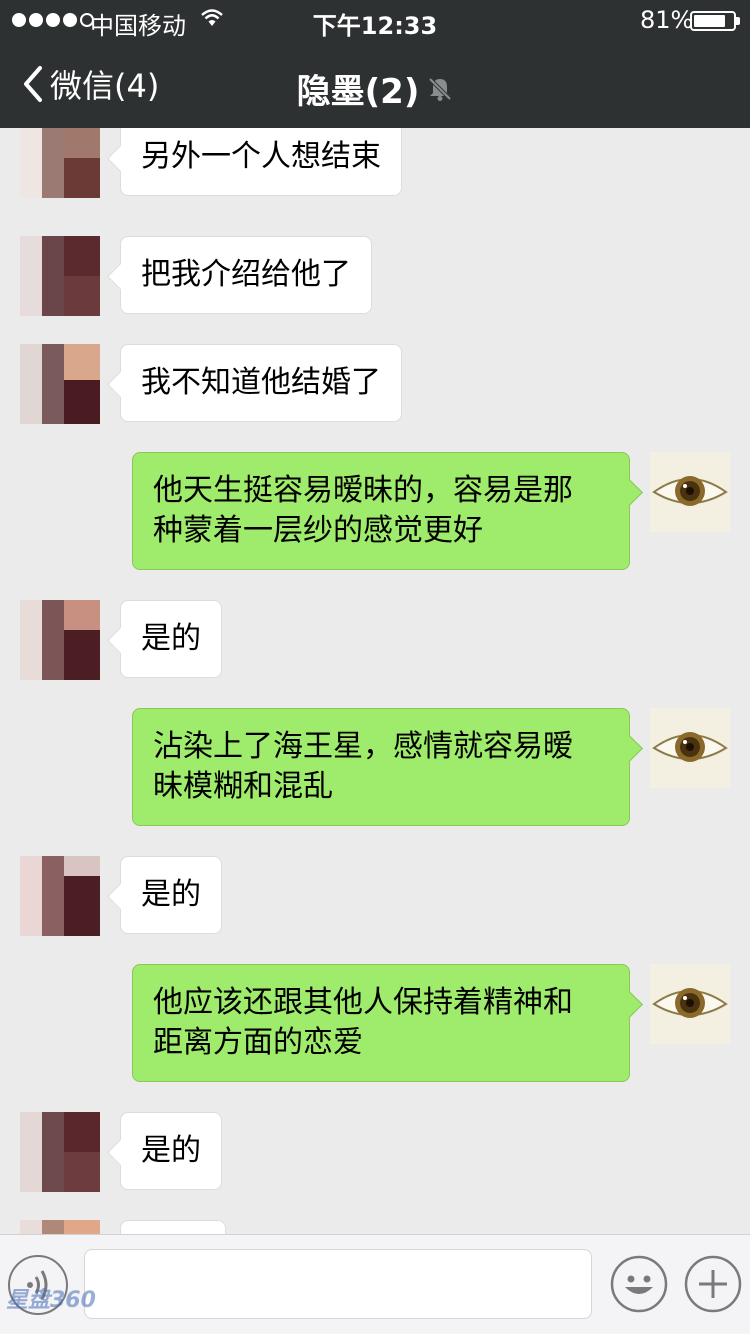 This screenshot has width=750, height=1334. What do you see at coordinates (440, 89) in the screenshot?
I see `muted-bell-icon` at bounding box center [440, 89].